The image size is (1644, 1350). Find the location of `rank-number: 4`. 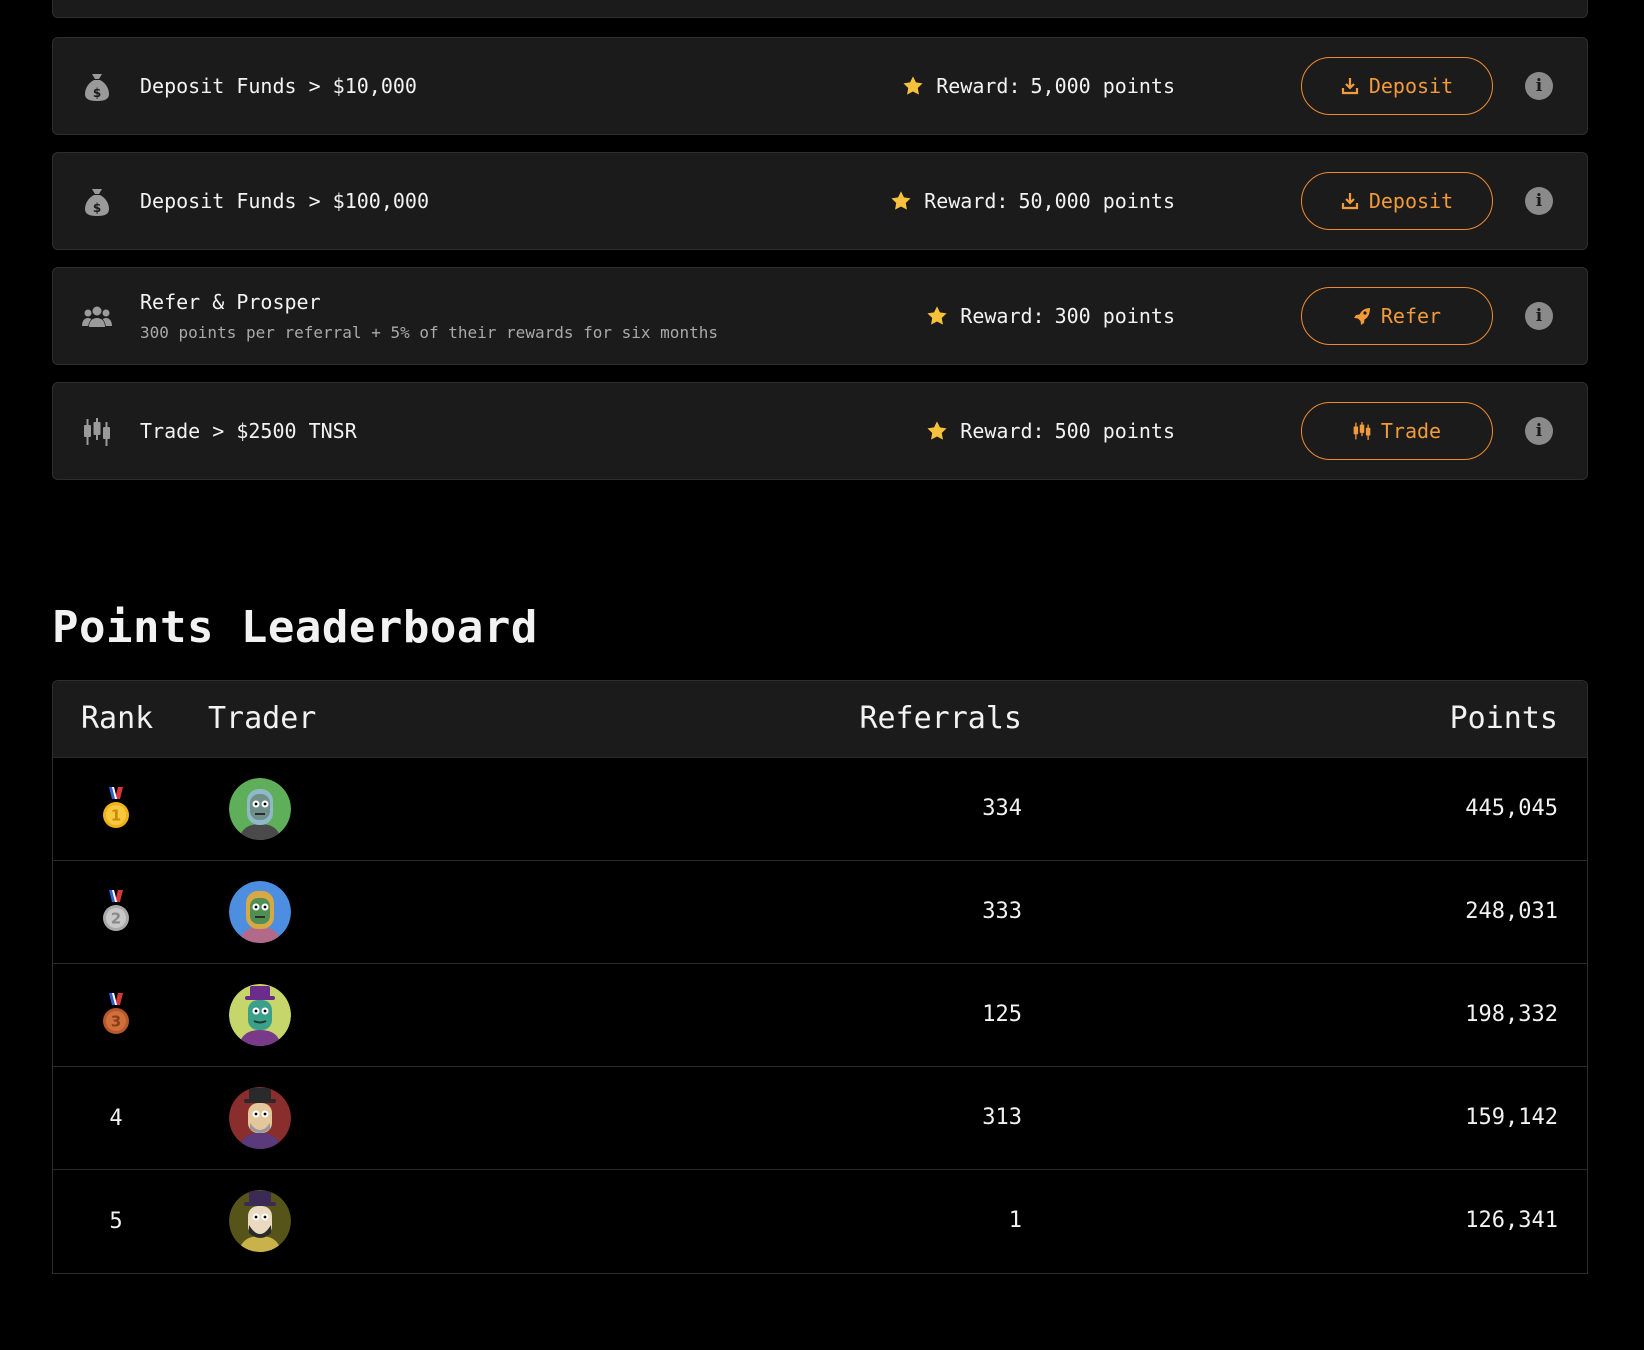

rank-number: 4 is located at coordinates (116, 1118).